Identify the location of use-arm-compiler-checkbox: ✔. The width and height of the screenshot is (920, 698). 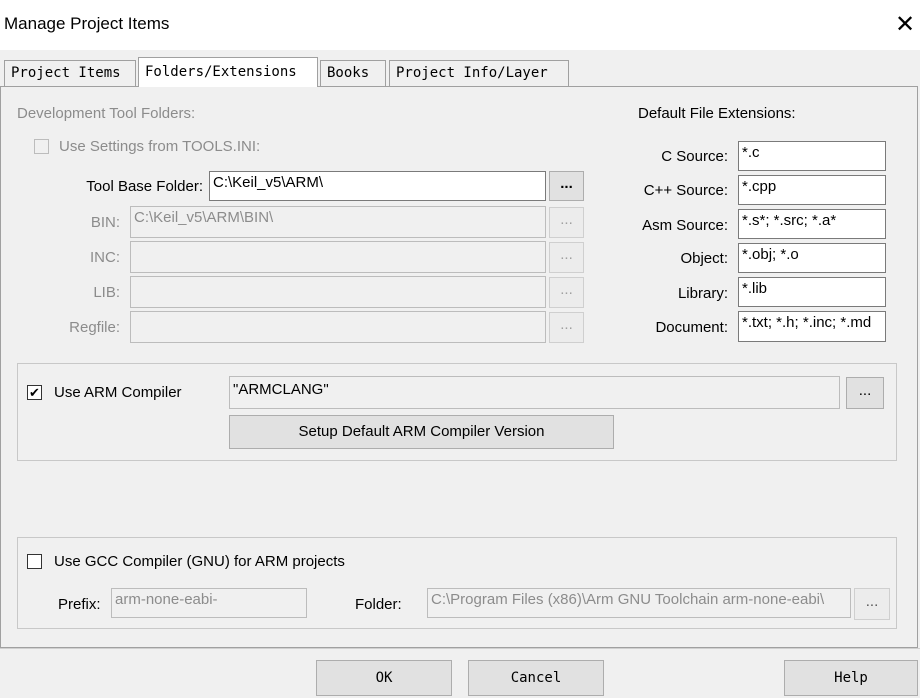
(34, 392).